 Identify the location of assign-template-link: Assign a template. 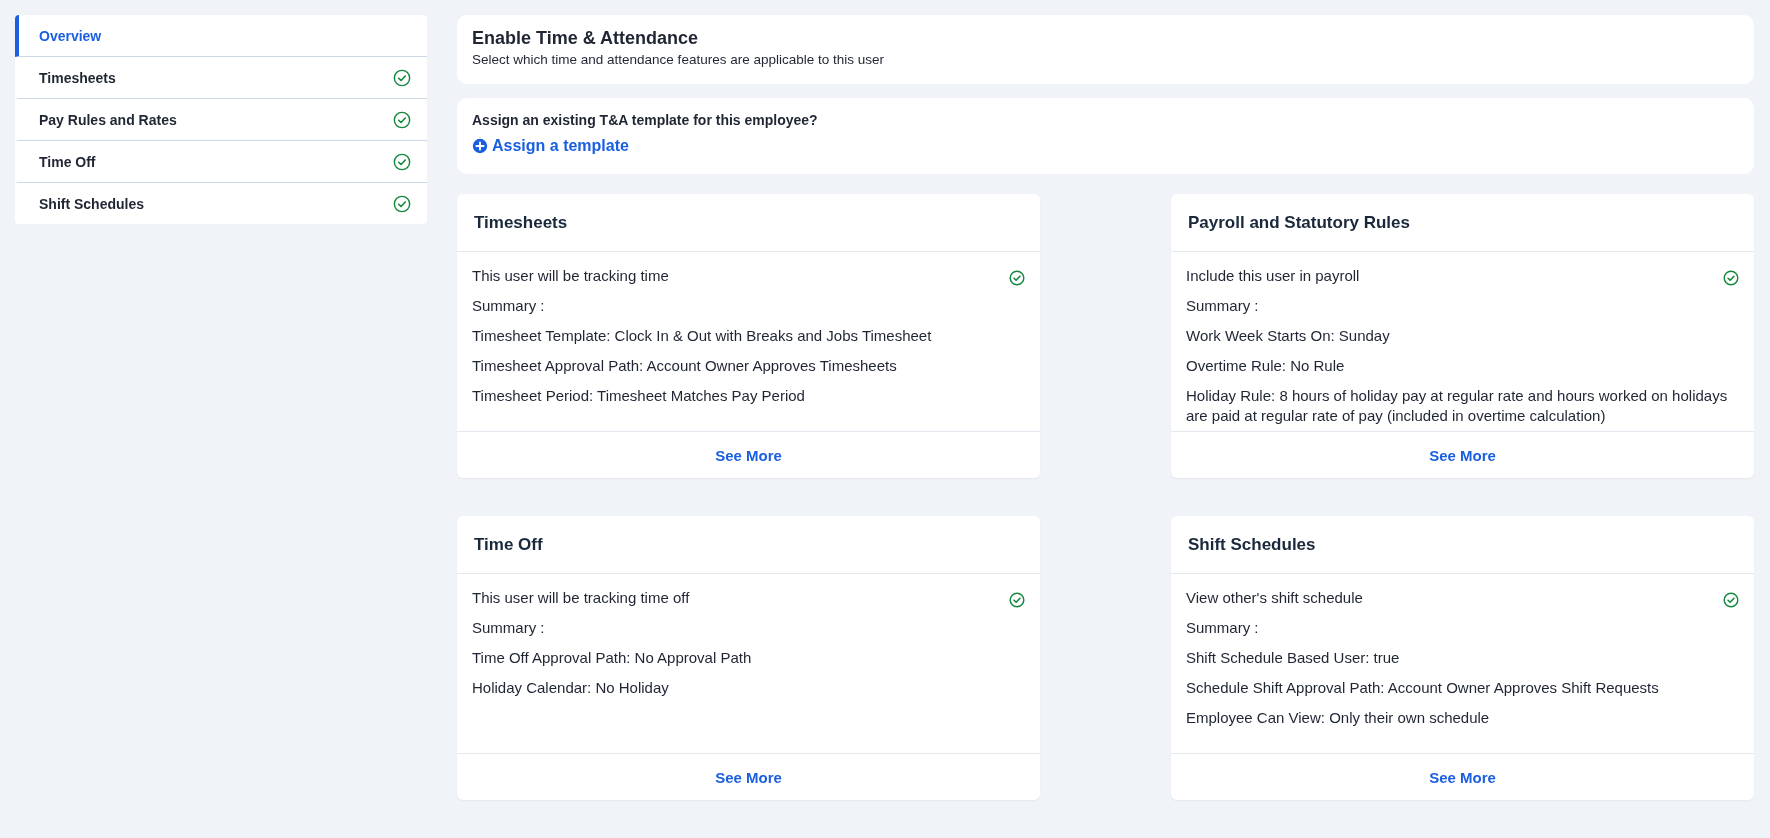
(550, 146).